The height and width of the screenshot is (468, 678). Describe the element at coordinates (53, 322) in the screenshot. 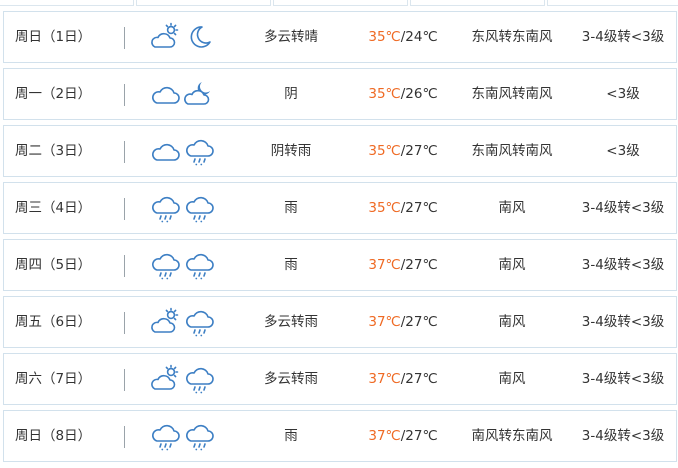

I see `forecast-day: 周五（6日）` at that location.